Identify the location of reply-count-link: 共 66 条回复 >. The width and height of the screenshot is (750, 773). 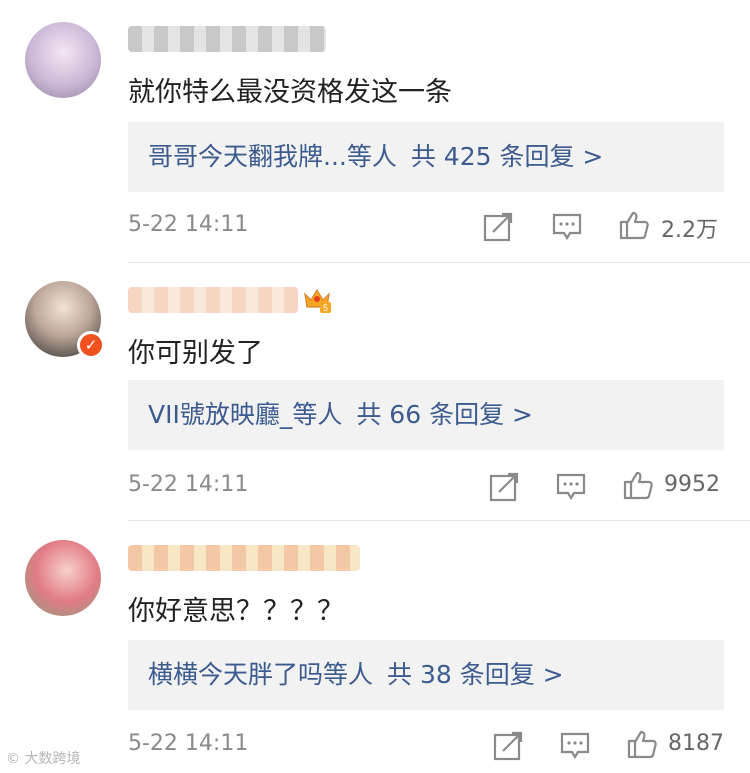
(444, 414).